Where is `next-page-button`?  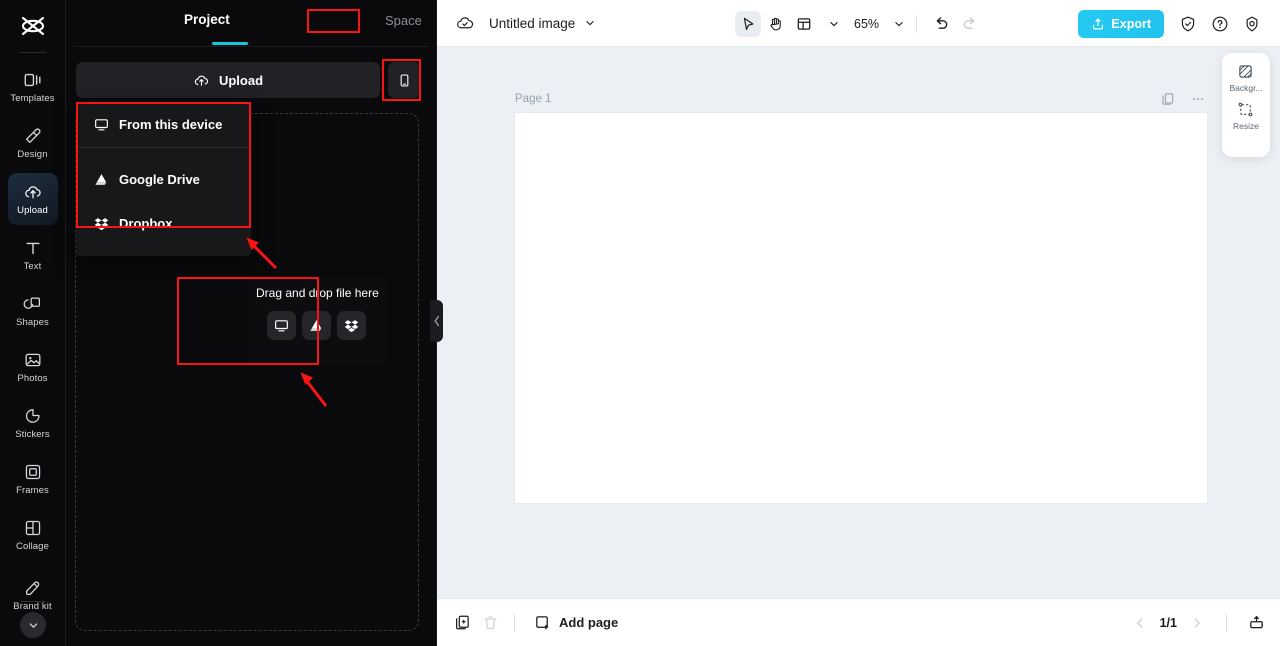 next-page-button is located at coordinates (1197, 623).